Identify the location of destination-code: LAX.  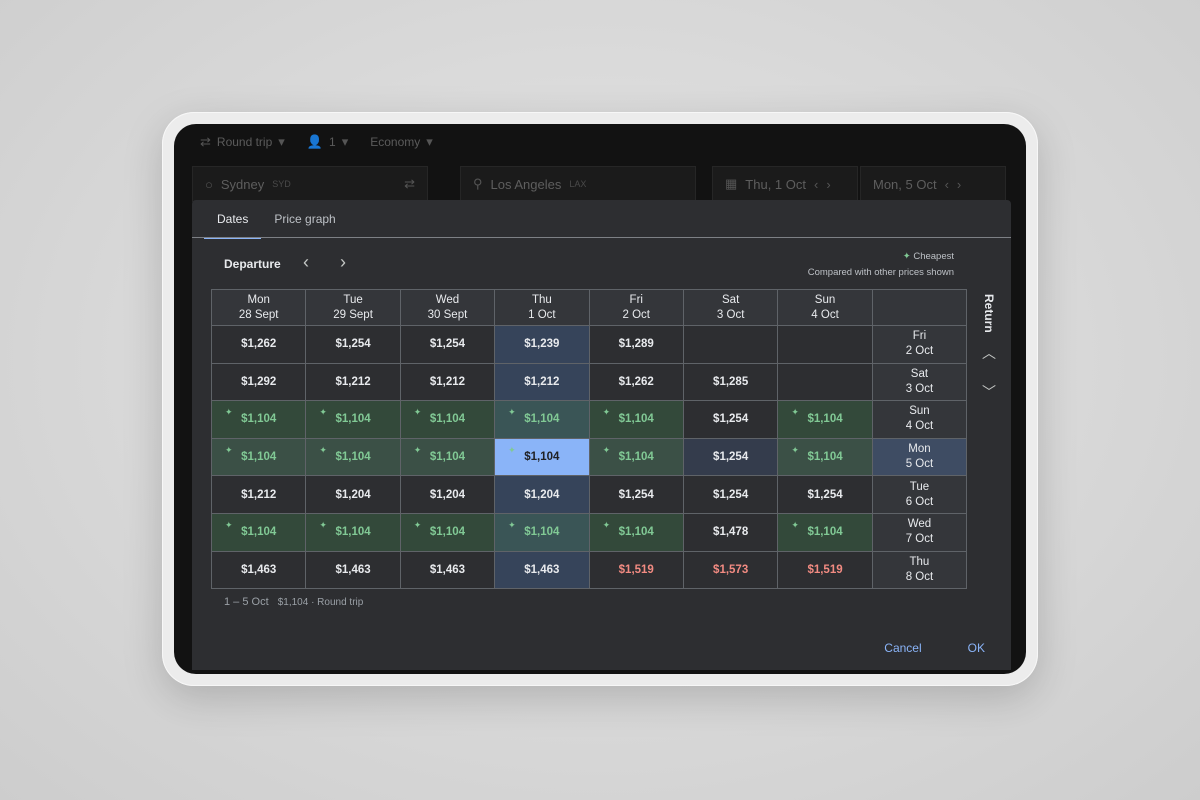
(578, 184).